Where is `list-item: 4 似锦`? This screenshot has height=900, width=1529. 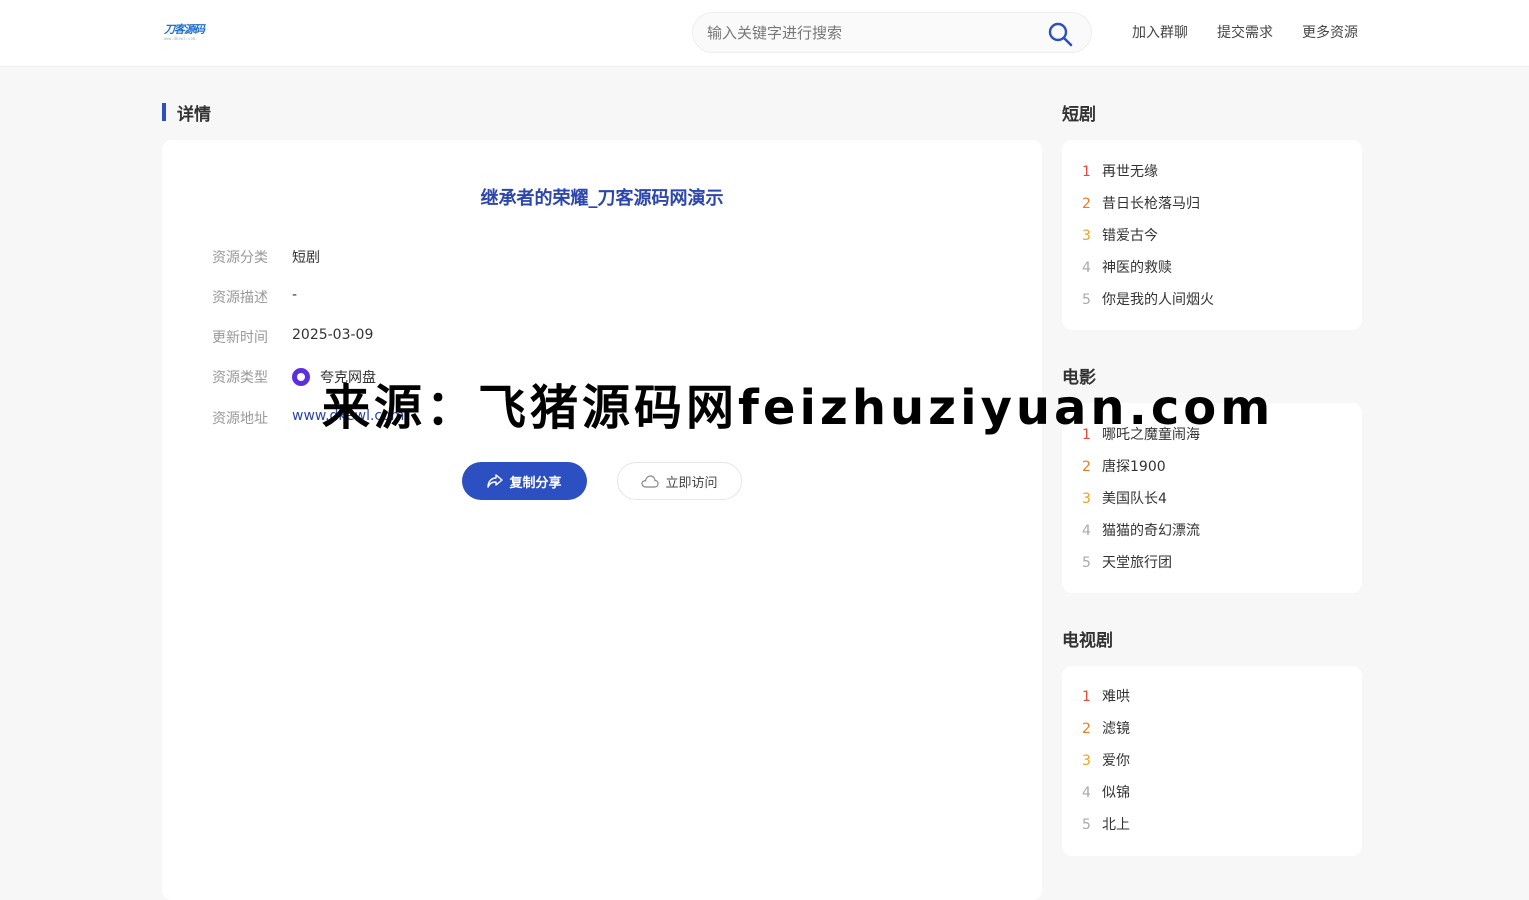
list-item: 4 似锦 is located at coordinates (1106, 792).